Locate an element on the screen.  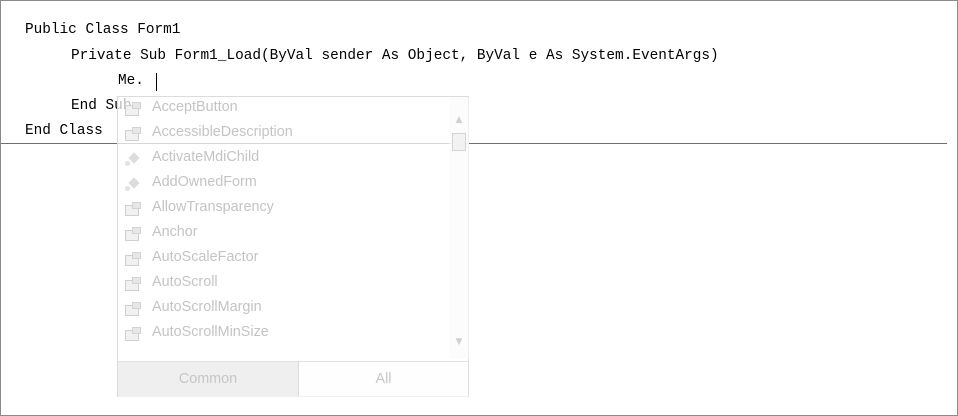
completion-item: AllowTransparency is located at coordinates (283, 209).